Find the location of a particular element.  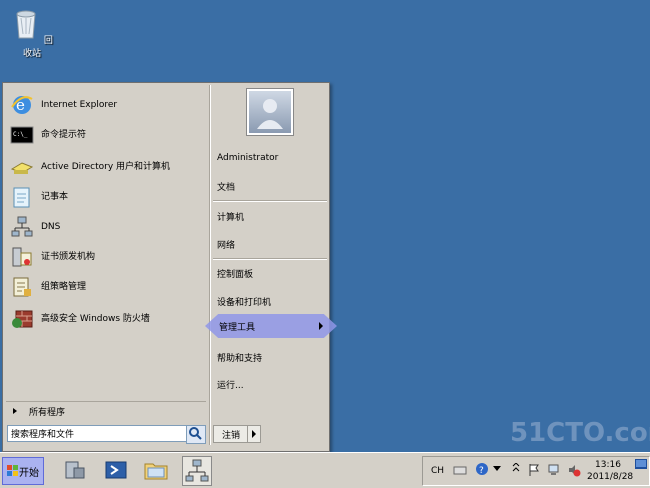

search-input: 搜索程序和文件 is located at coordinates (97, 433).